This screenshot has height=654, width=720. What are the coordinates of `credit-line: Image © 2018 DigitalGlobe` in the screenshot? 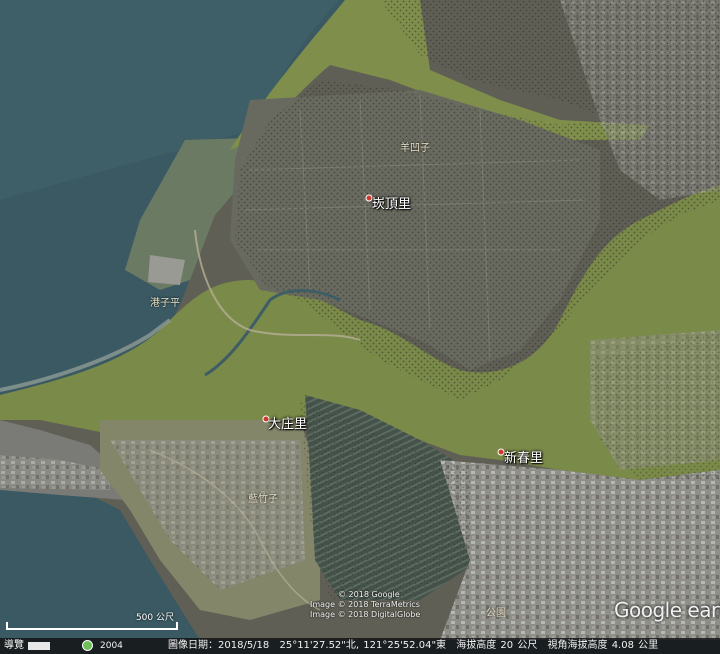 It's located at (365, 614).